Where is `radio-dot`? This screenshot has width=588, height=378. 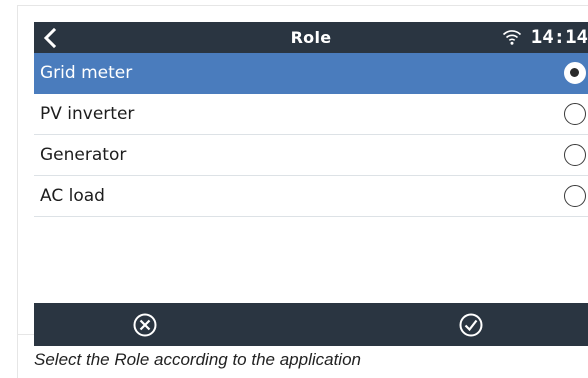
radio-dot is located at coordinates (574, 72).